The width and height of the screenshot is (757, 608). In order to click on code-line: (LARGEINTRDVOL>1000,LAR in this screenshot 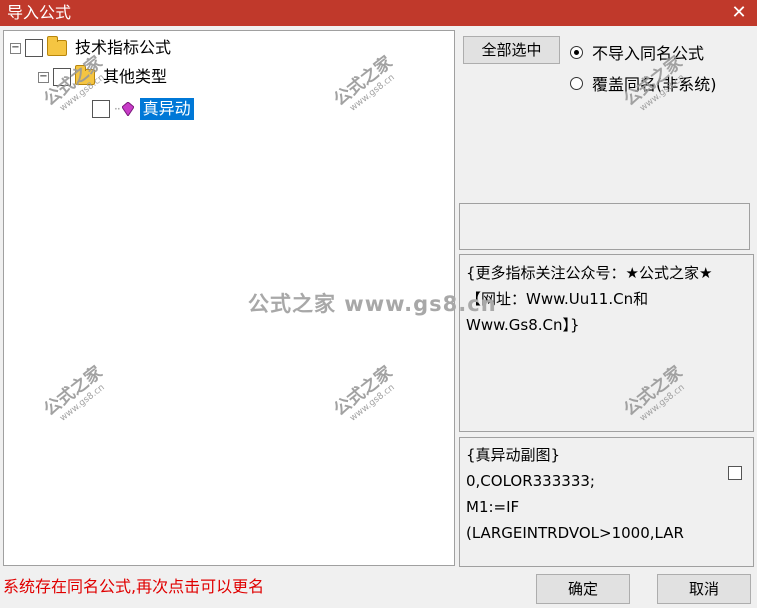, I will do `click(575, 533)`.